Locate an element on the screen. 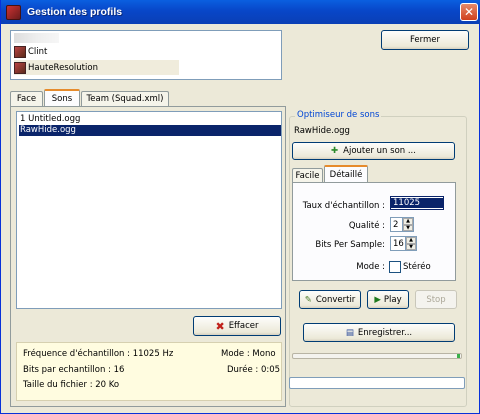  file-size-info: Taille du fichier : 20 Ko is located at coordinates (71, 385).